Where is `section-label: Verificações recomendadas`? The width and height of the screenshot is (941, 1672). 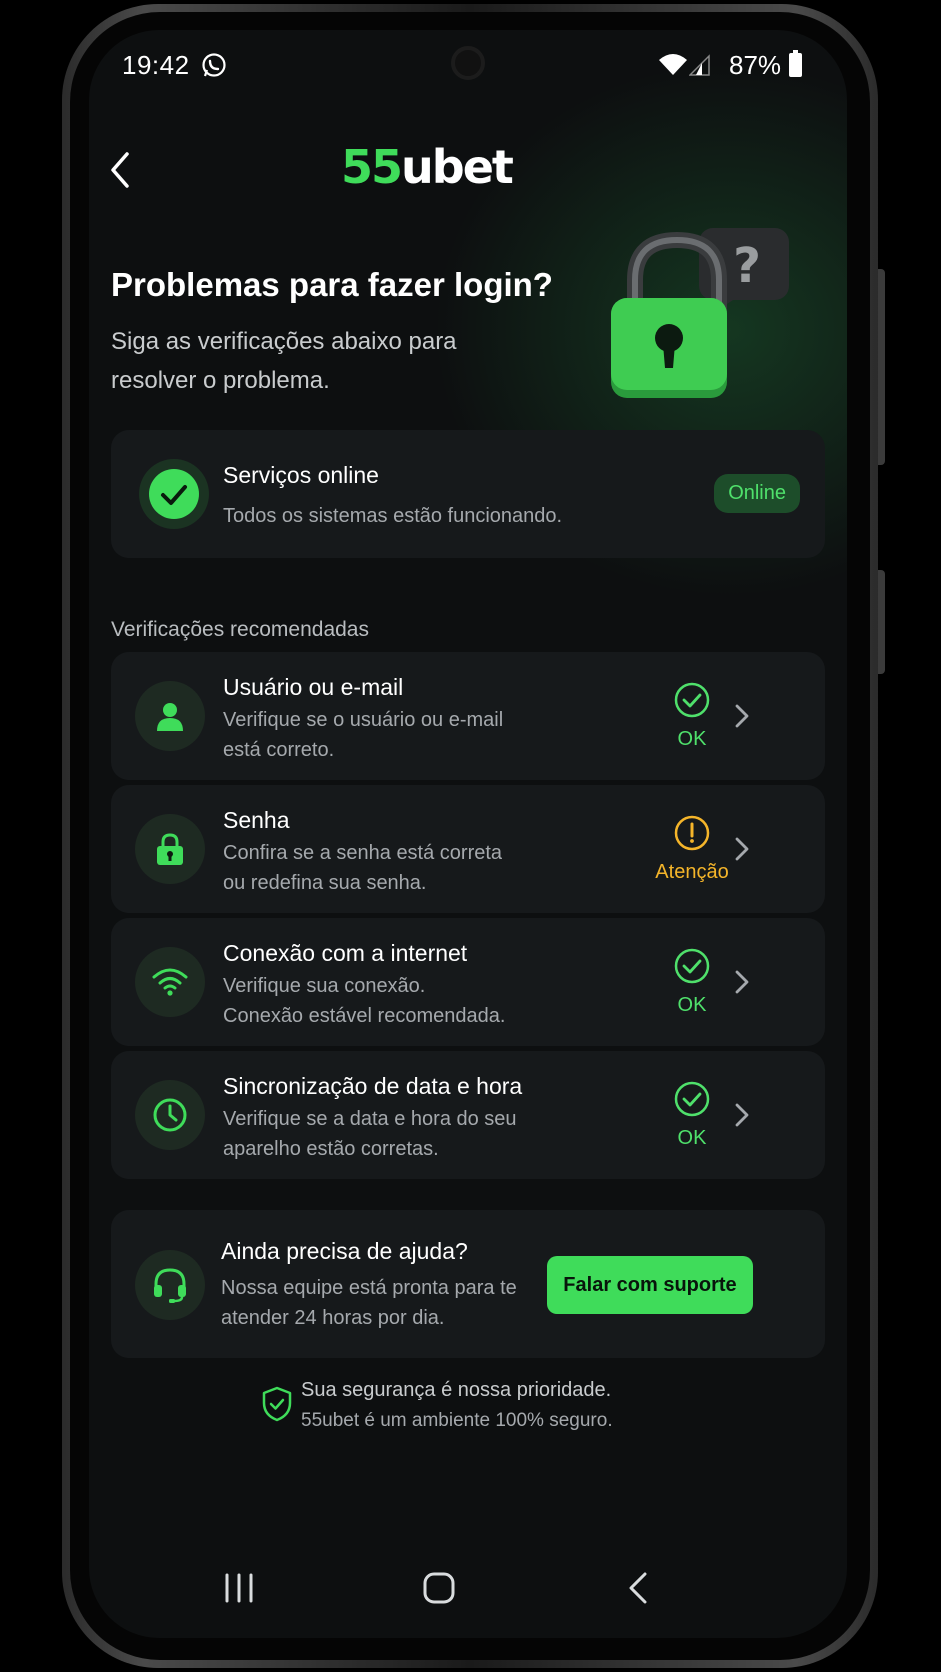 section-label: Verificações recomendadas is located at coordinates (240, 629).